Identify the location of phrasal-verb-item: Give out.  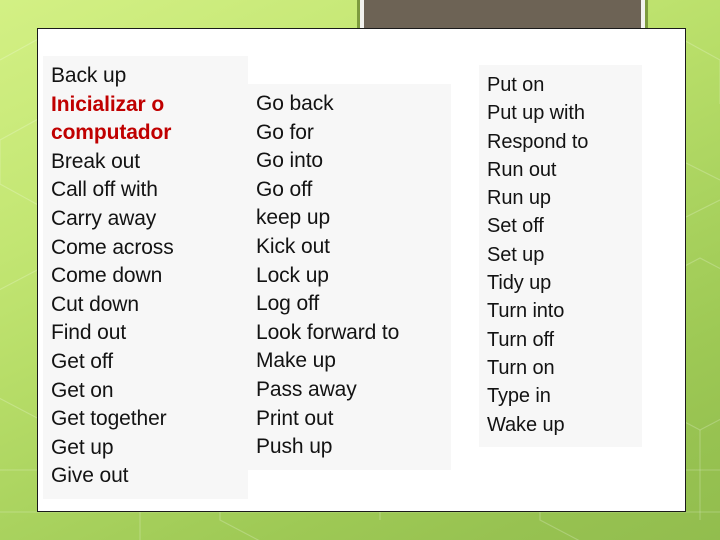
(90, 476).